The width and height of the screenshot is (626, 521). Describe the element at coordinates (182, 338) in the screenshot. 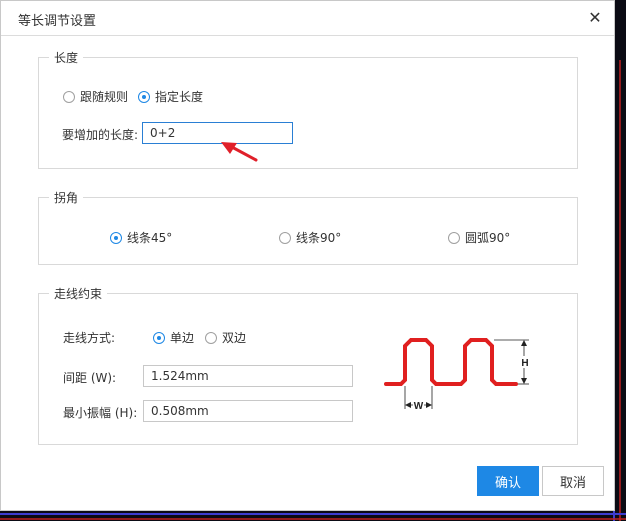

I see `radio-label: 单边` at that location.